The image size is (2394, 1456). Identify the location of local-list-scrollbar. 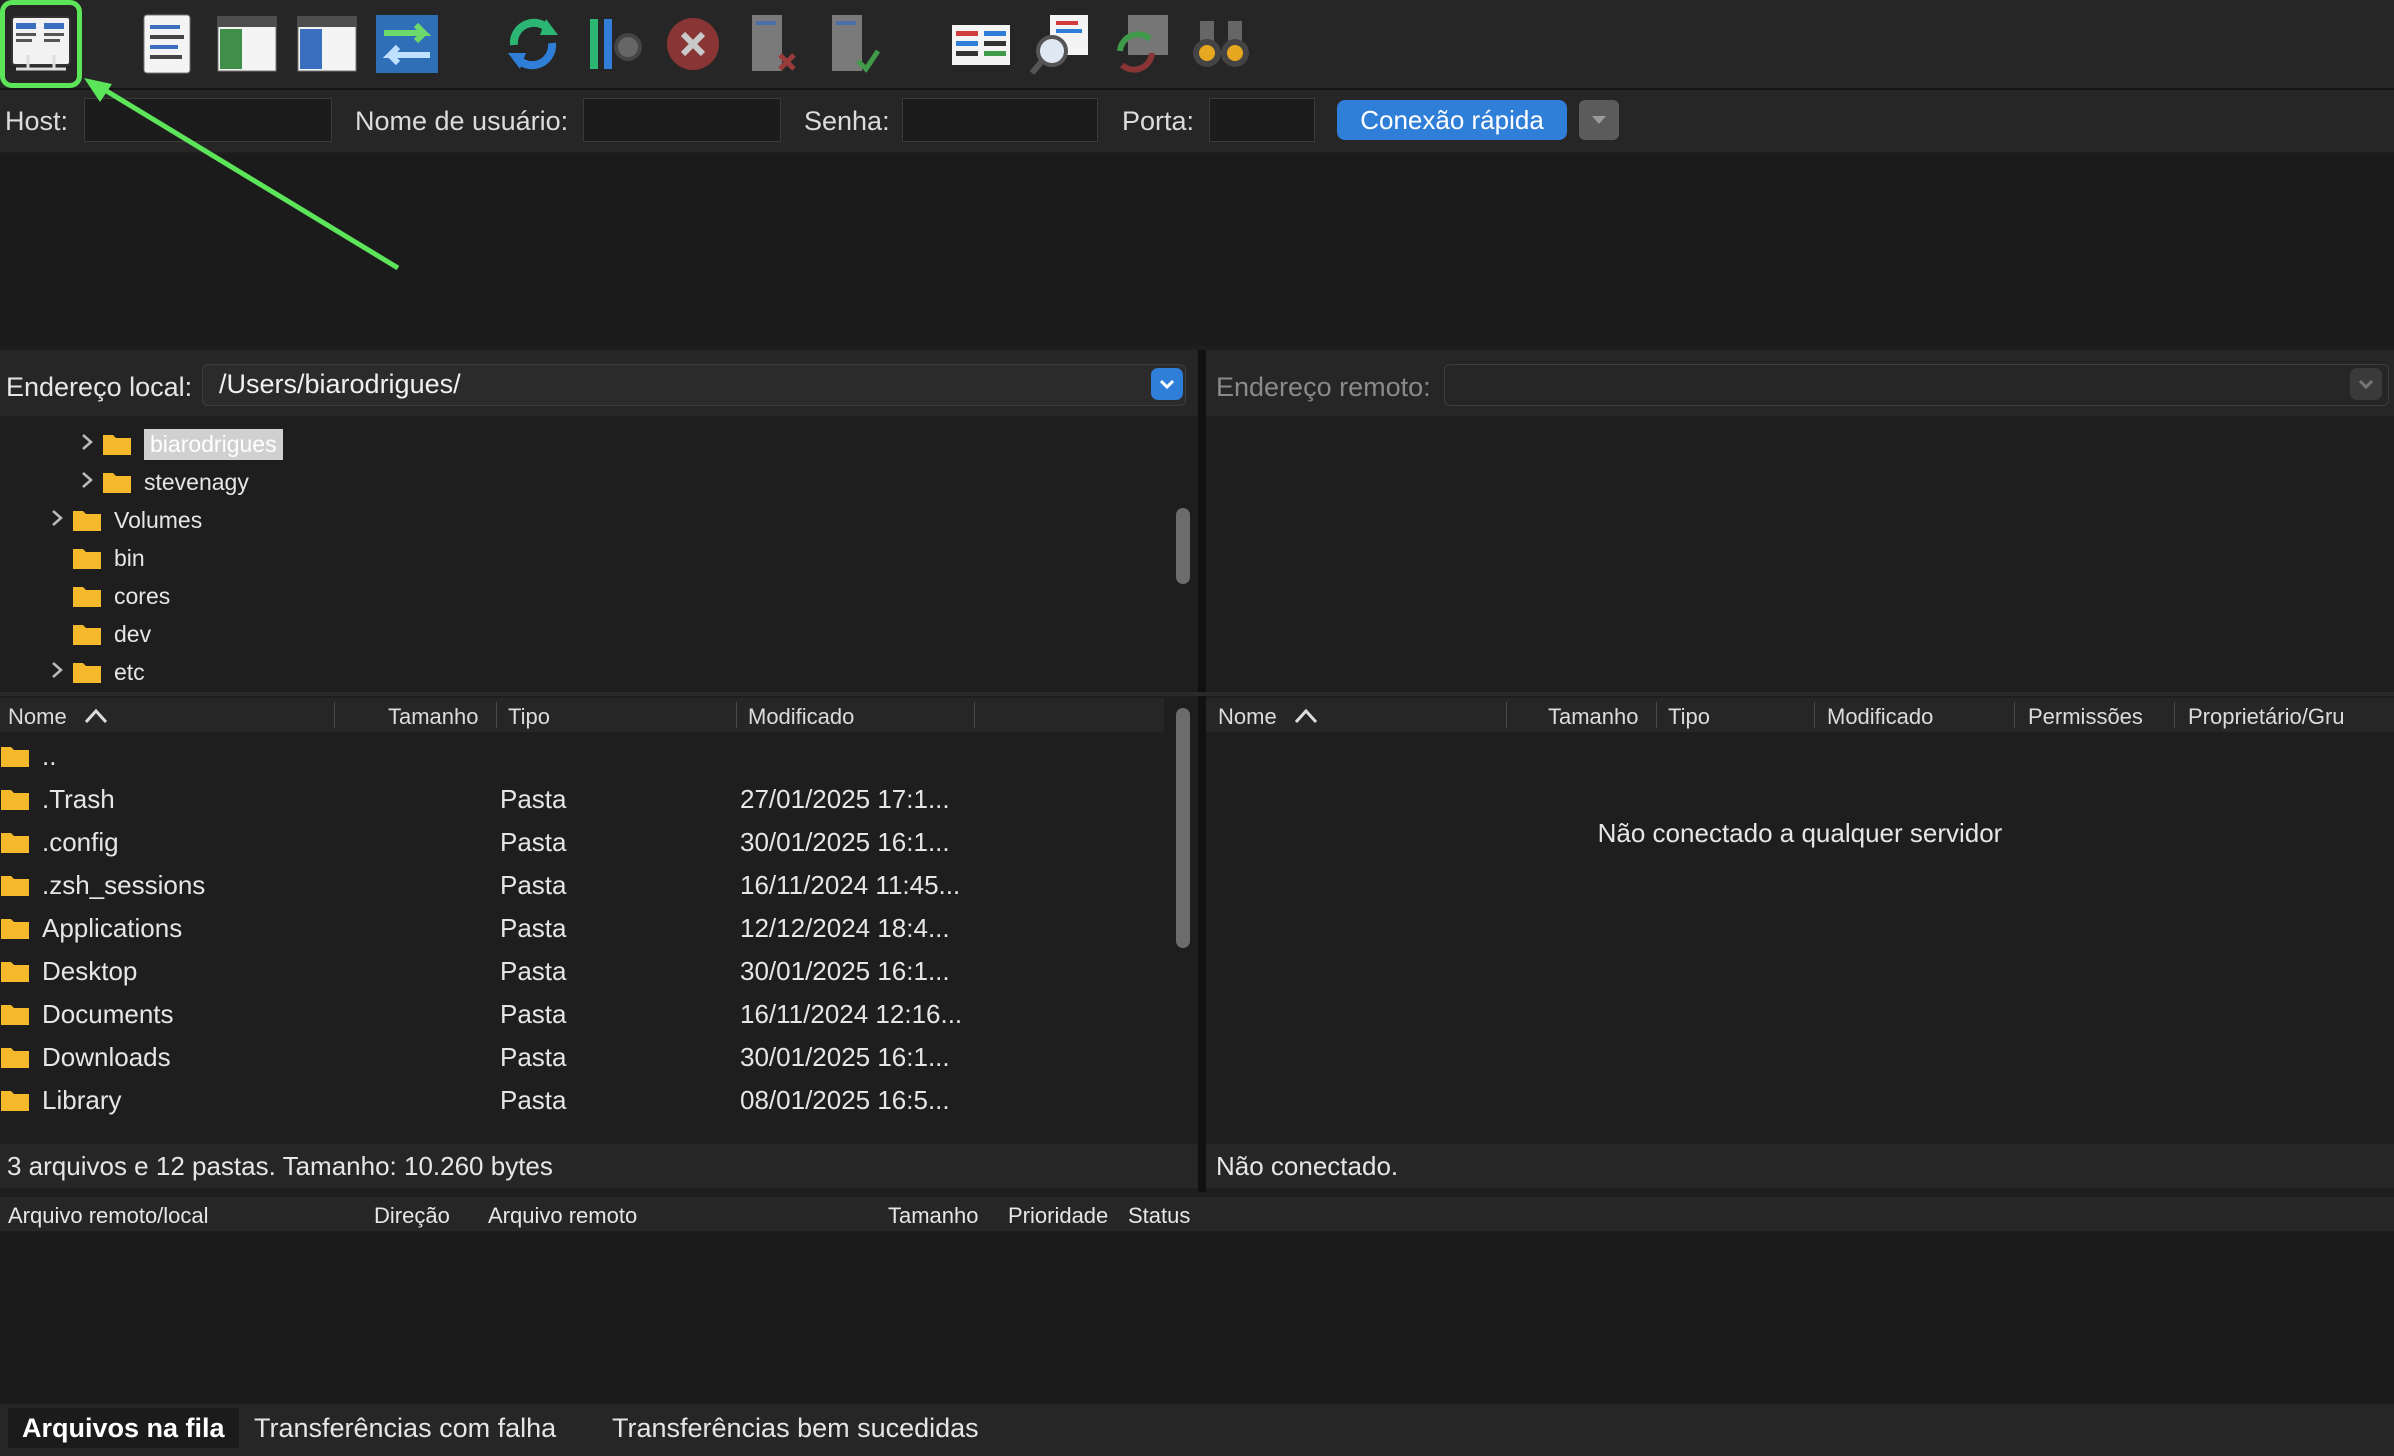
(1183, 921).